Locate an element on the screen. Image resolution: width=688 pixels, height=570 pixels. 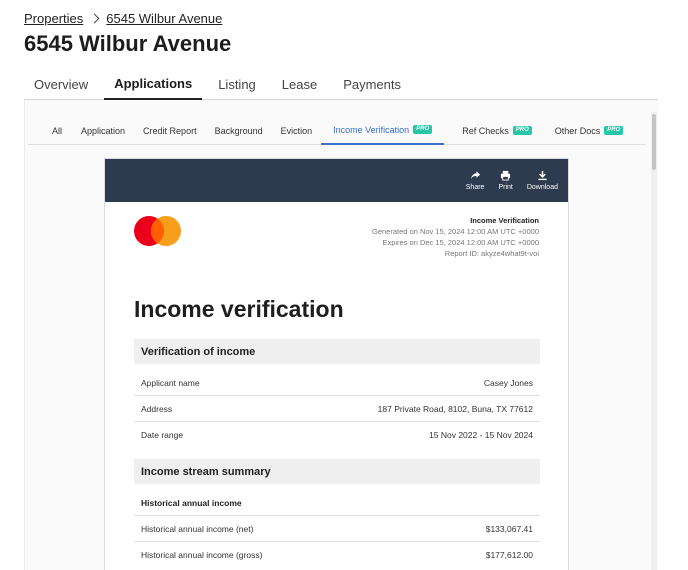
subtab-credit-report: Credit Report is located at coordinates (170, 131).